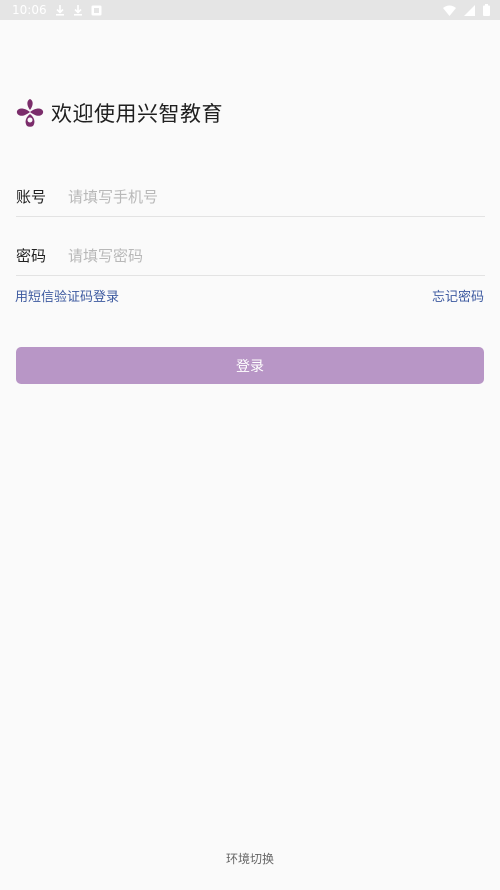  I want to click on phone-input, so click(276, 196).